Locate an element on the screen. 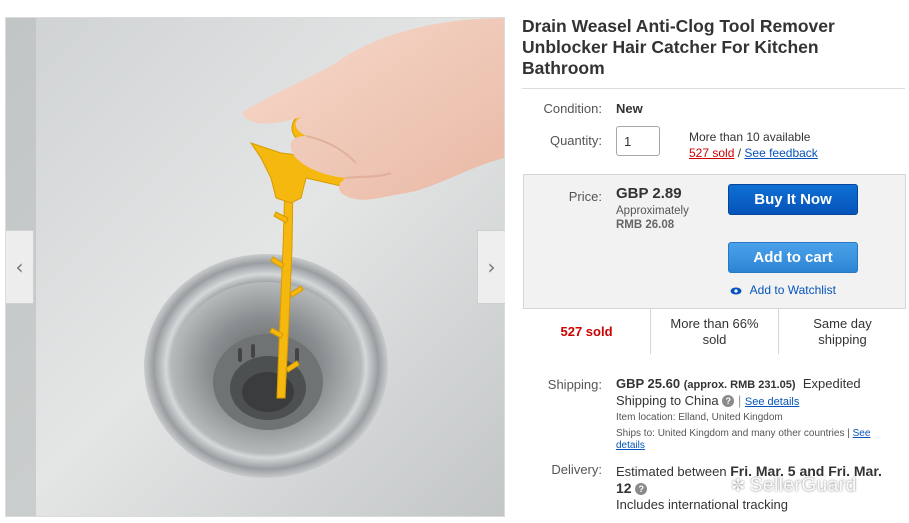 The height and width of the screenshot is (523, 909). approx-value: RMB 26.08 is located at coordinates (645, 225).